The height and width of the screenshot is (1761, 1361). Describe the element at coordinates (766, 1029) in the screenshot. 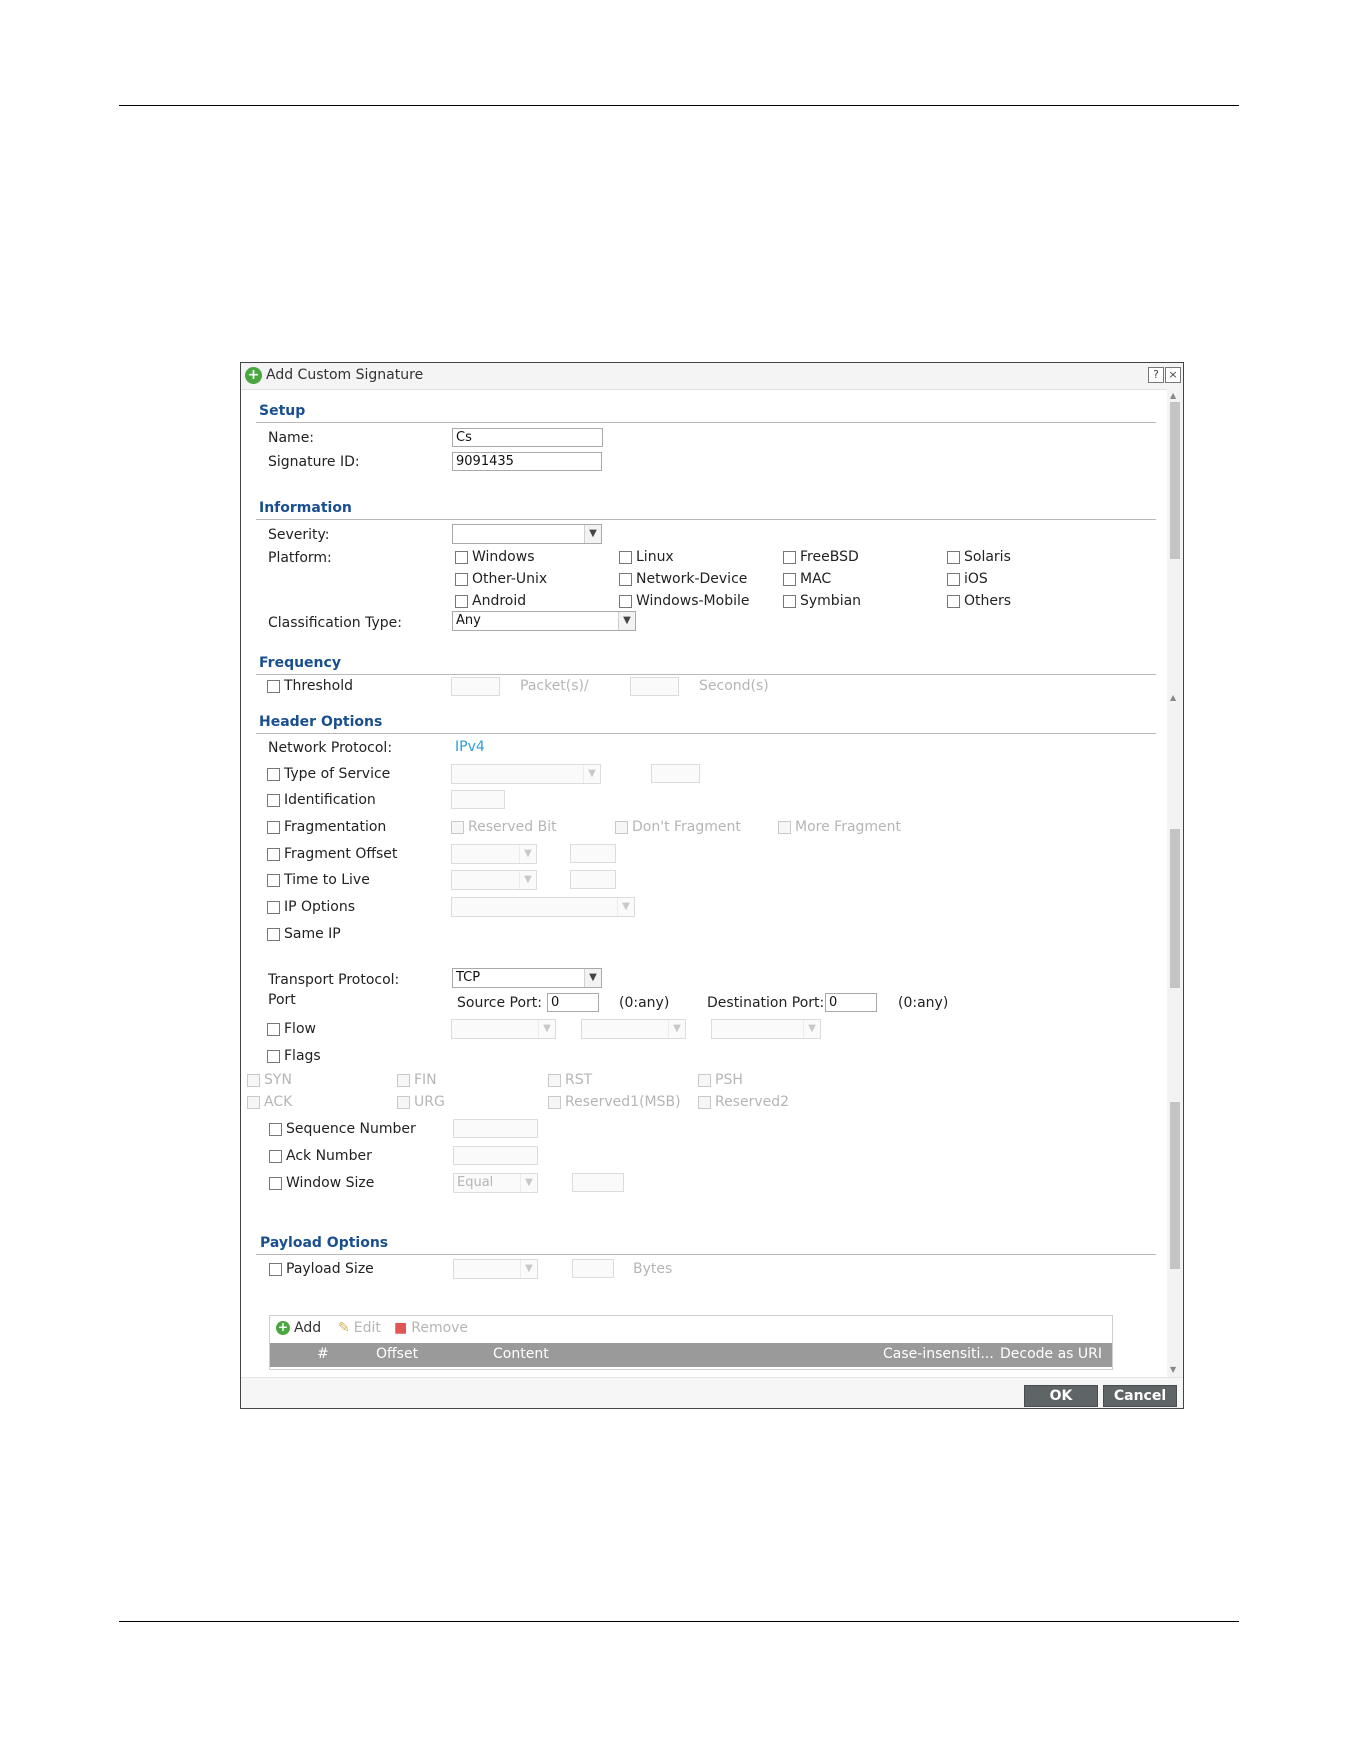

I see `flow-select-3: ▼` at that location.